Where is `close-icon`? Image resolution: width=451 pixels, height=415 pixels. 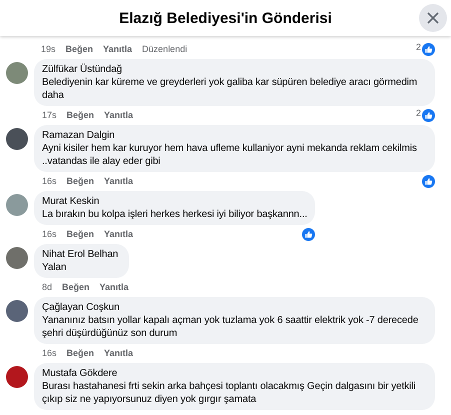 close-icon is located at coordinates (433, 18).